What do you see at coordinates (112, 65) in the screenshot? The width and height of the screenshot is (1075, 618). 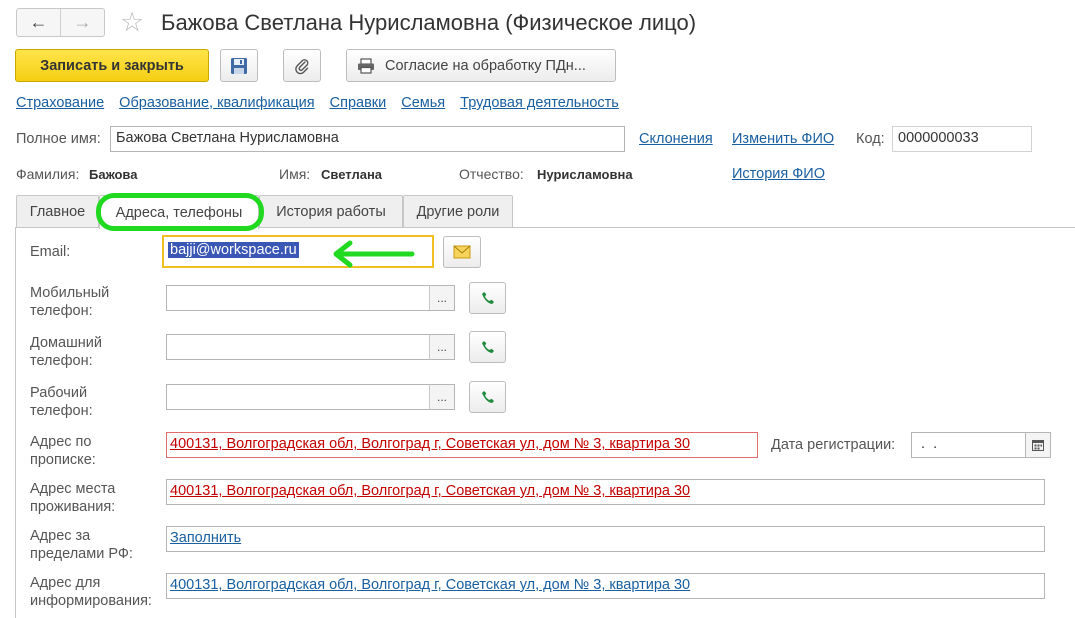 I see `save-and-close-button: Записать и закрыть` at bounding box center [112, 65].